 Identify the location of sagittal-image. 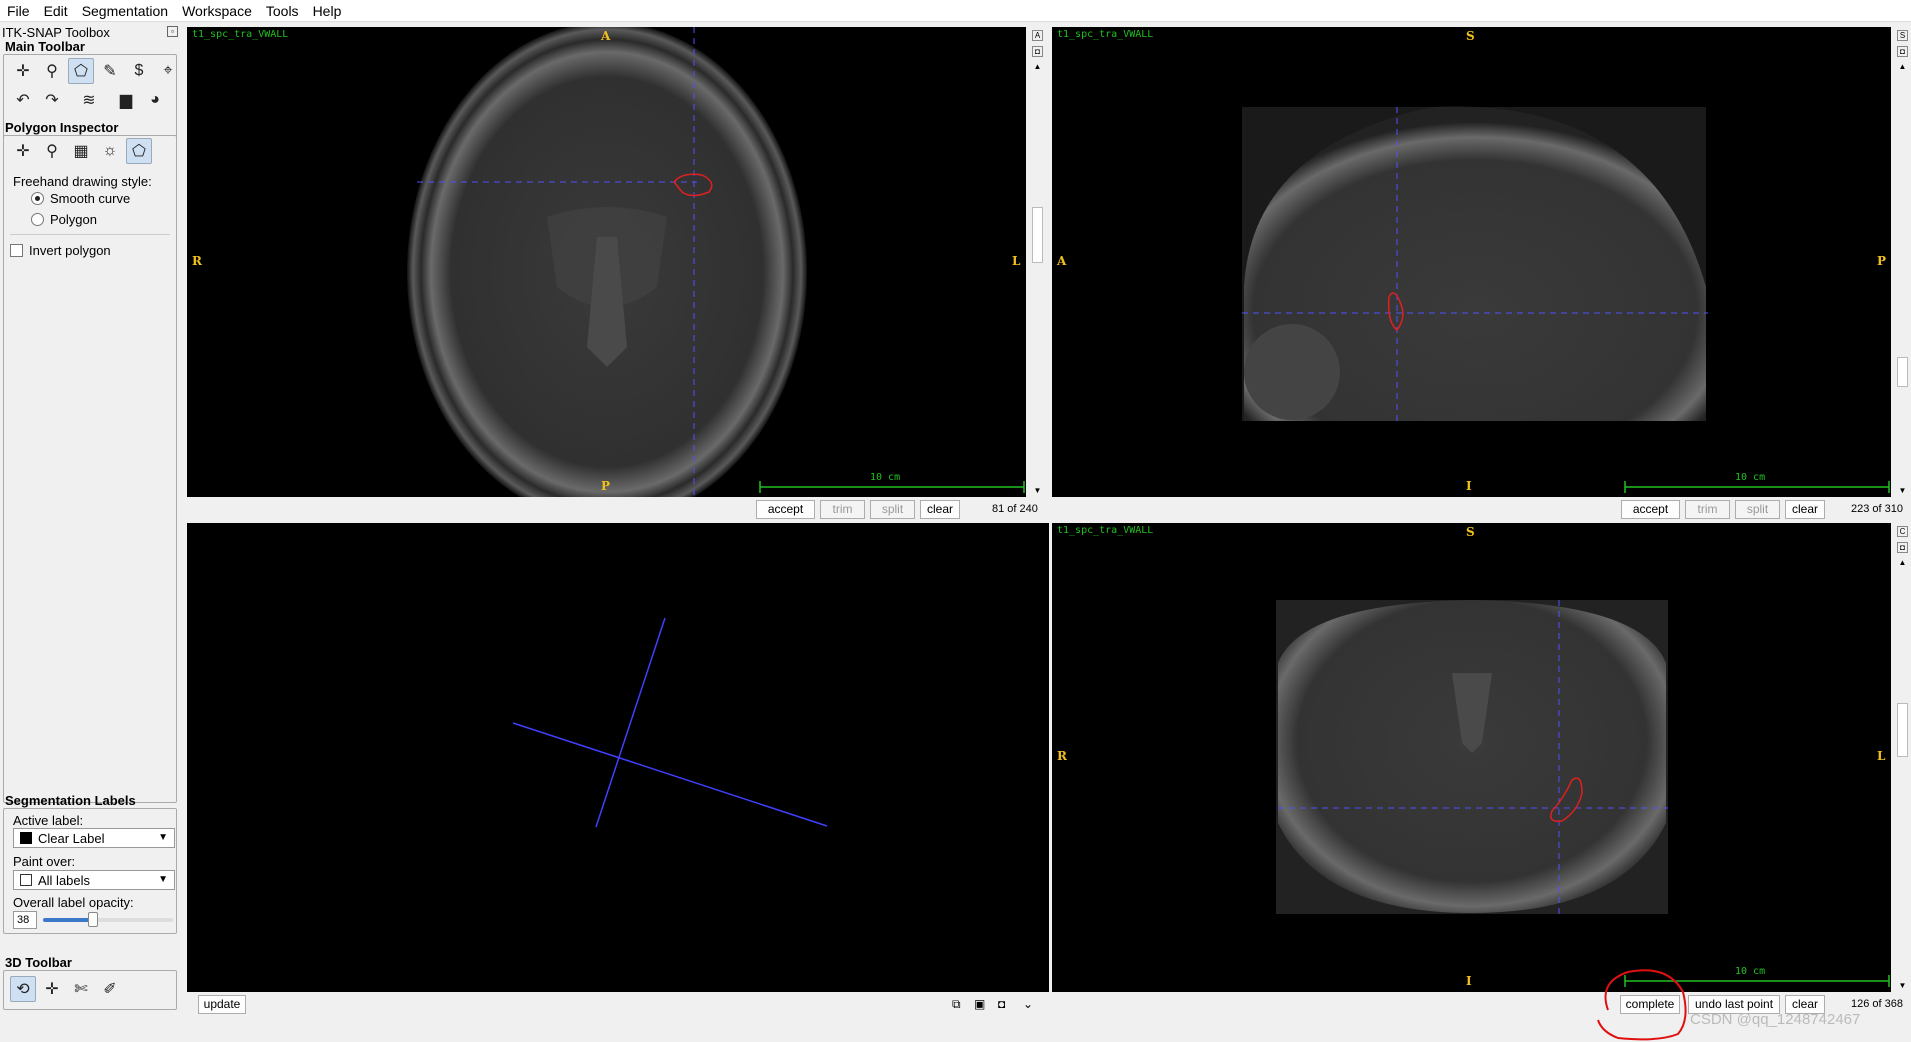
(1566, 299).